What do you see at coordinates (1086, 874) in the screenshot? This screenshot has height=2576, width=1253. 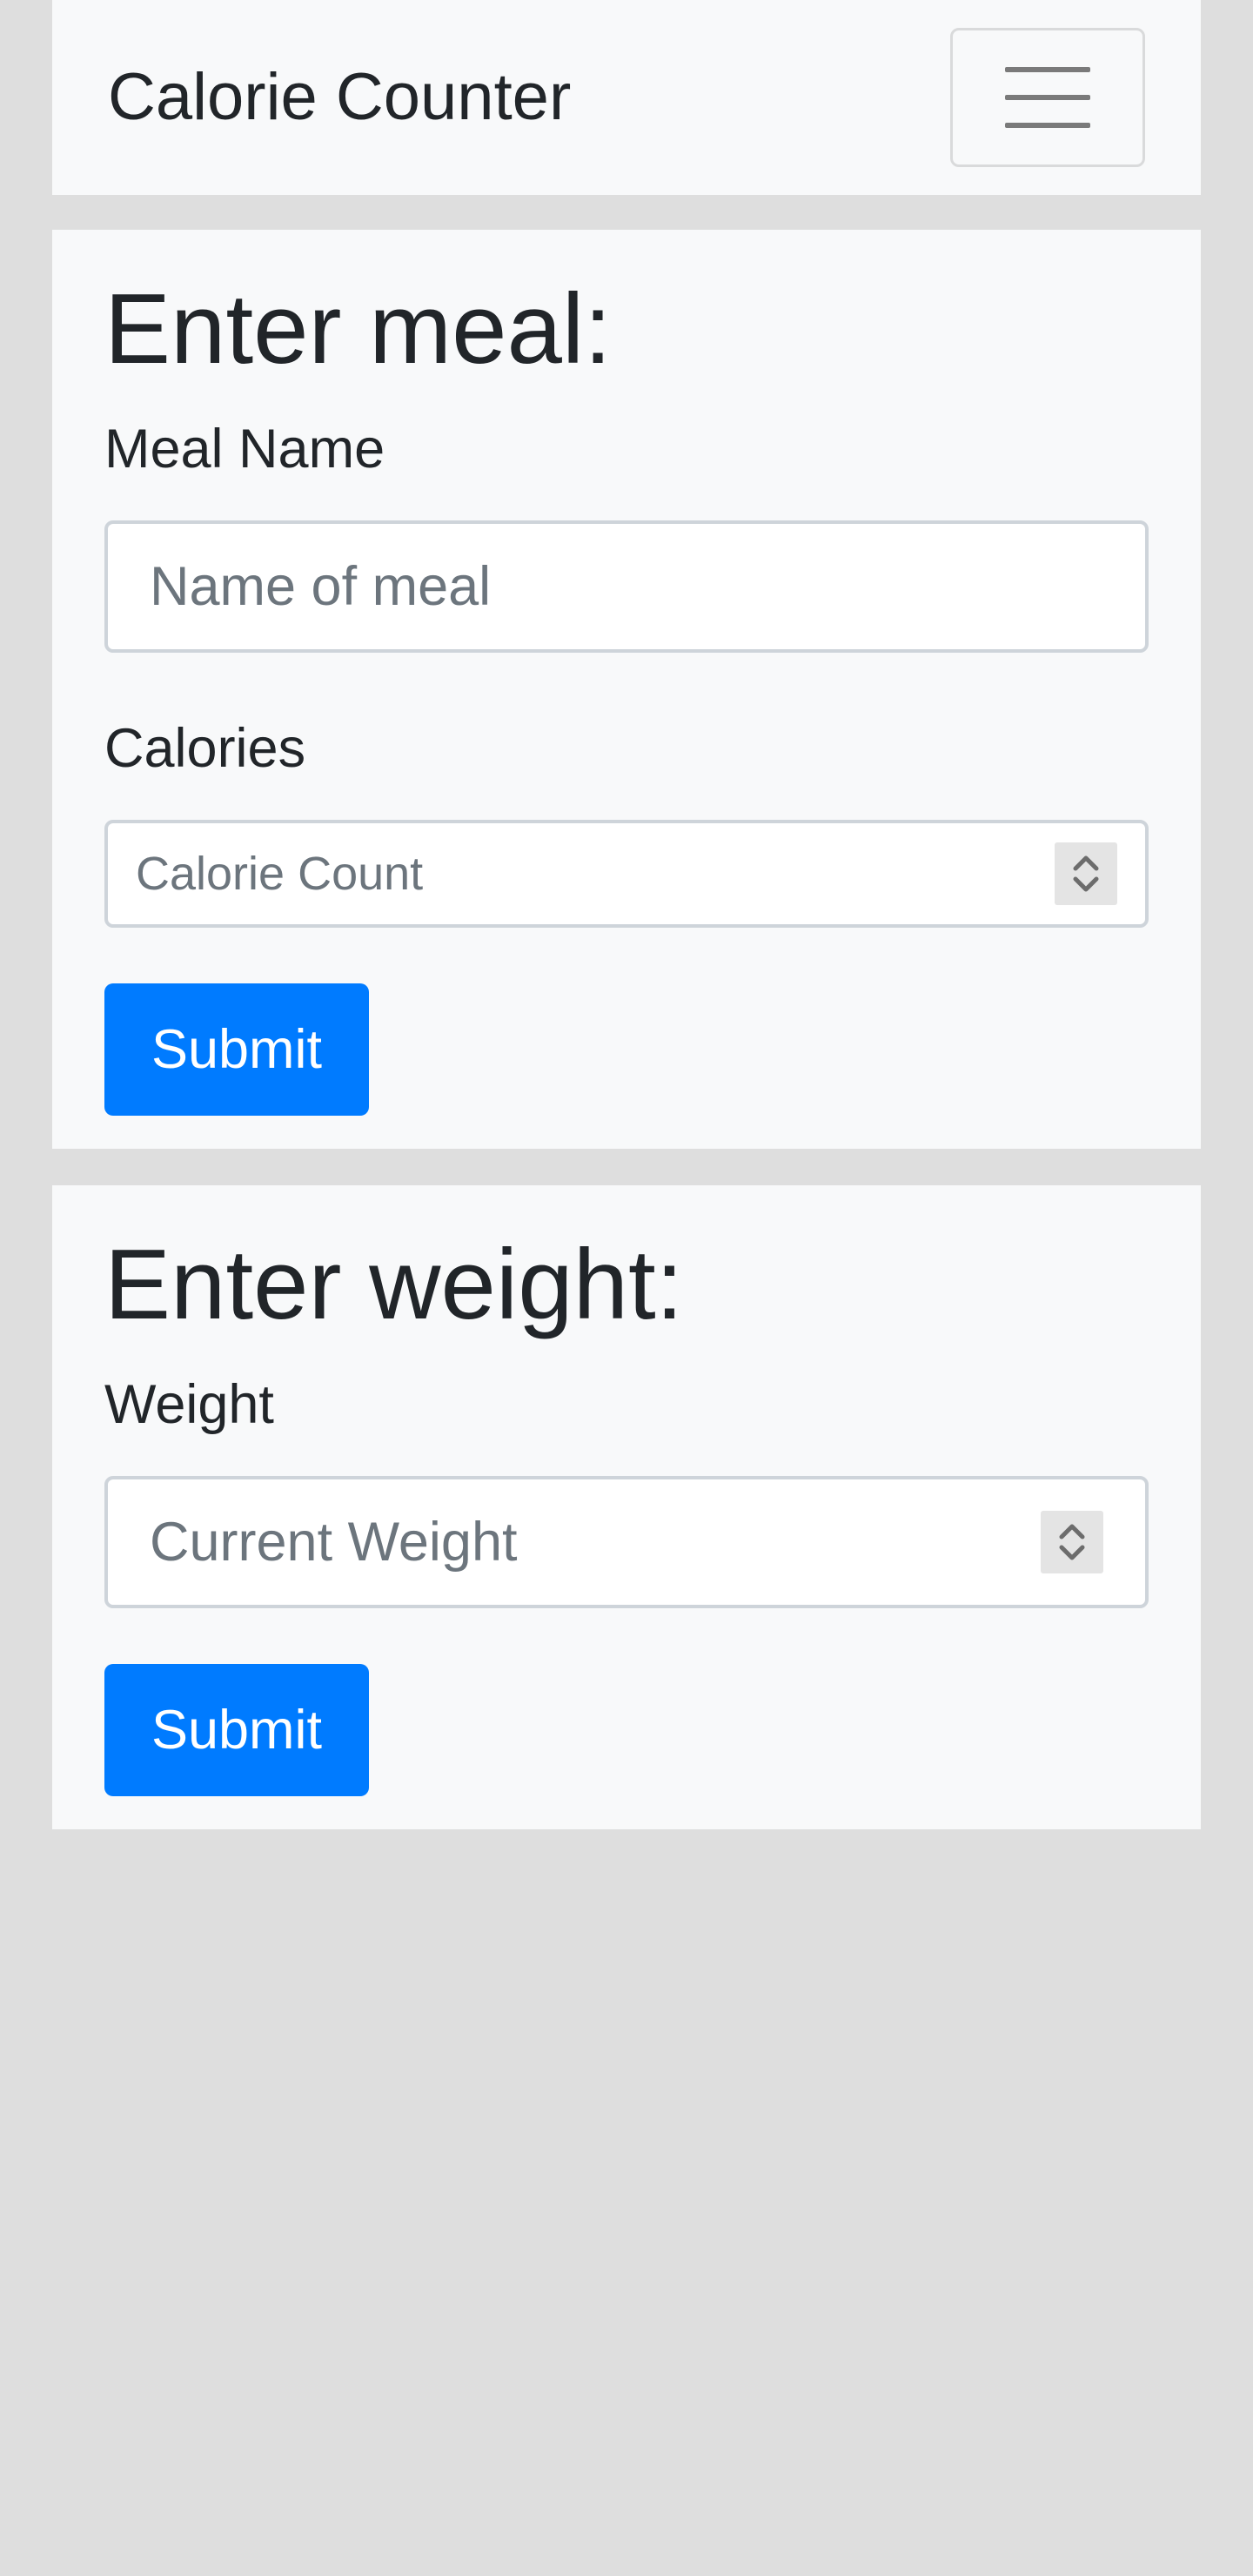 I see `calories-spinner-arrows-icon` at bounding box center [1086, 874].